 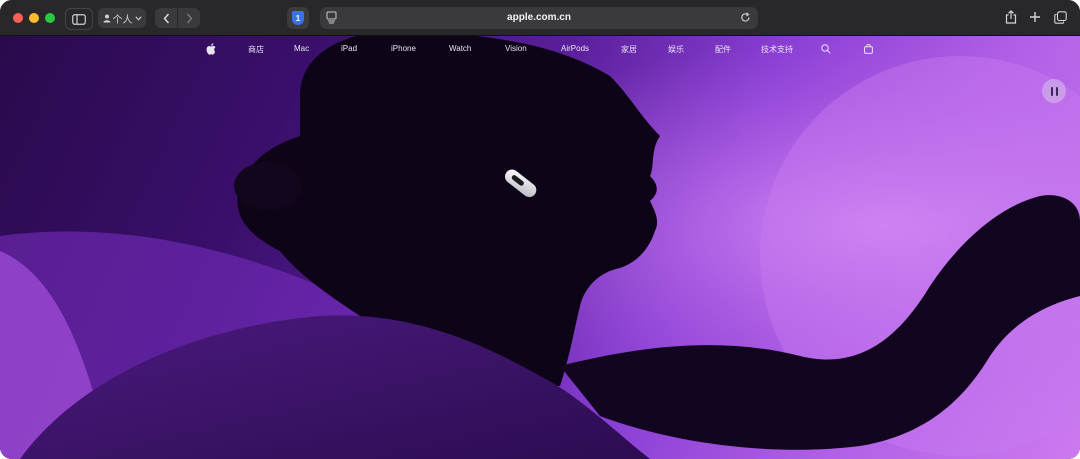 I want to click on nav-item-watch: Watch, so click(x=460, y=48).